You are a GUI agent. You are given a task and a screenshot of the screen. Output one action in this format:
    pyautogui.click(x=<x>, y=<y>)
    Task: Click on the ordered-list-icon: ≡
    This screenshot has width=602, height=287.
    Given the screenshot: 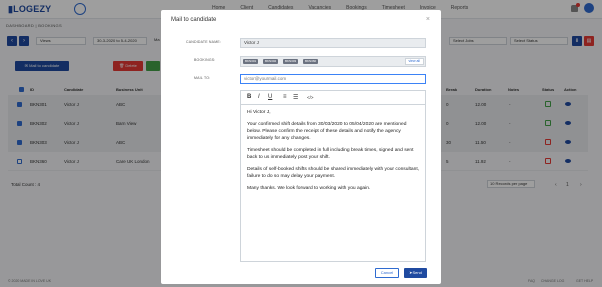 What is the action you would take?
    pyautogui.click(x=285, y=97)
    